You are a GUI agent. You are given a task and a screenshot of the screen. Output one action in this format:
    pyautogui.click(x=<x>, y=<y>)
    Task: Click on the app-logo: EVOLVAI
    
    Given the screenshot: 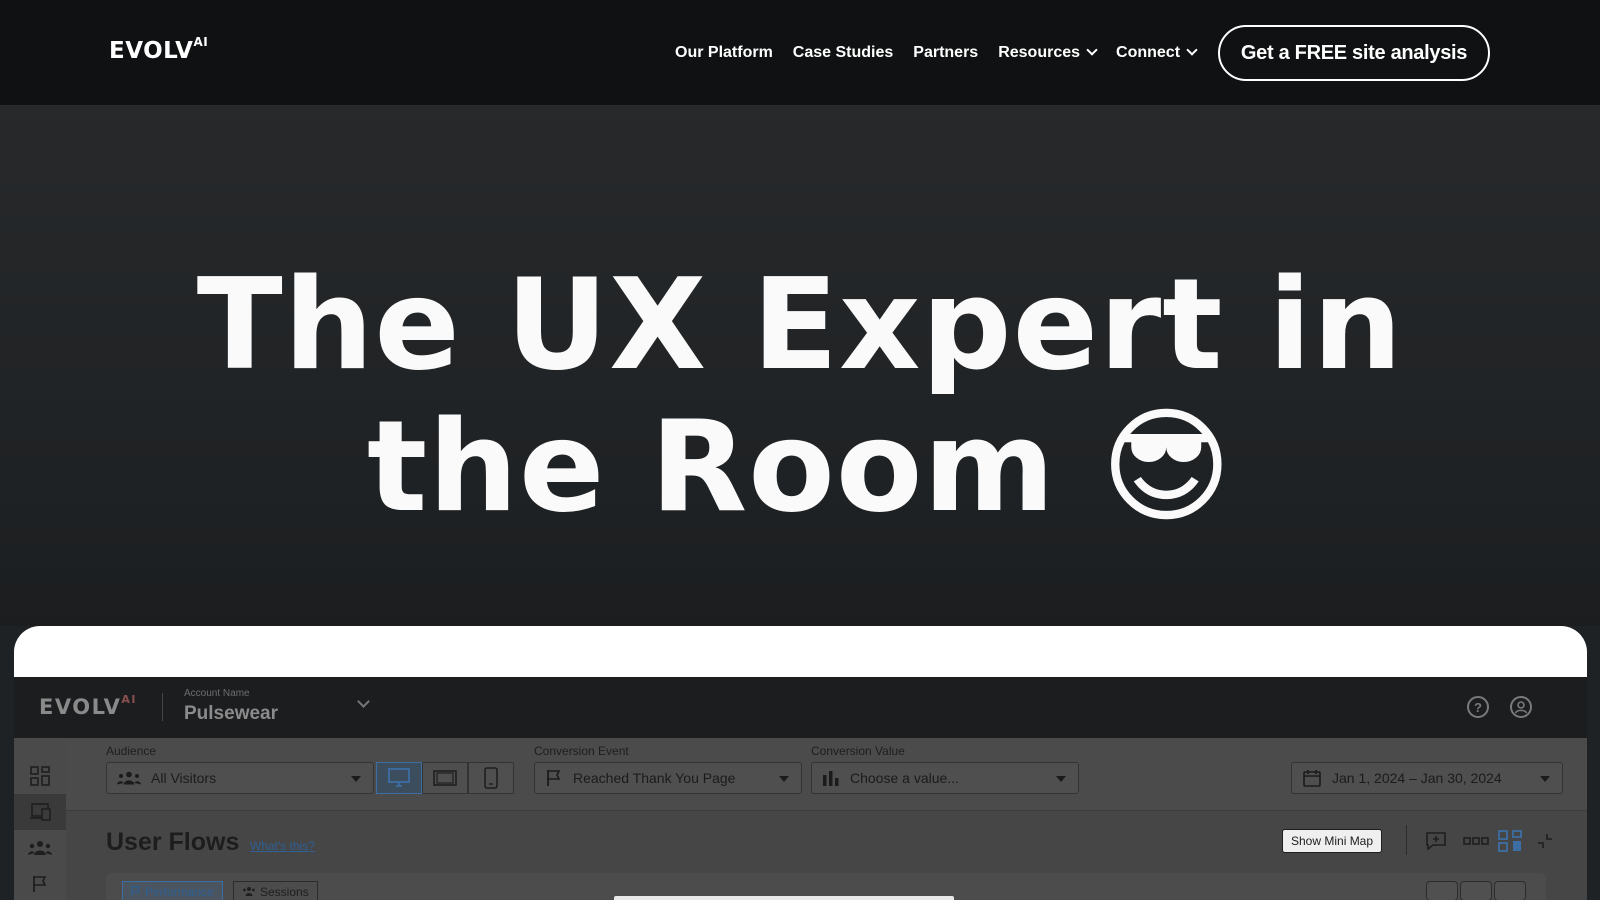 What is the action you would take?
    pyautogui.click(x=88, y=706)
    